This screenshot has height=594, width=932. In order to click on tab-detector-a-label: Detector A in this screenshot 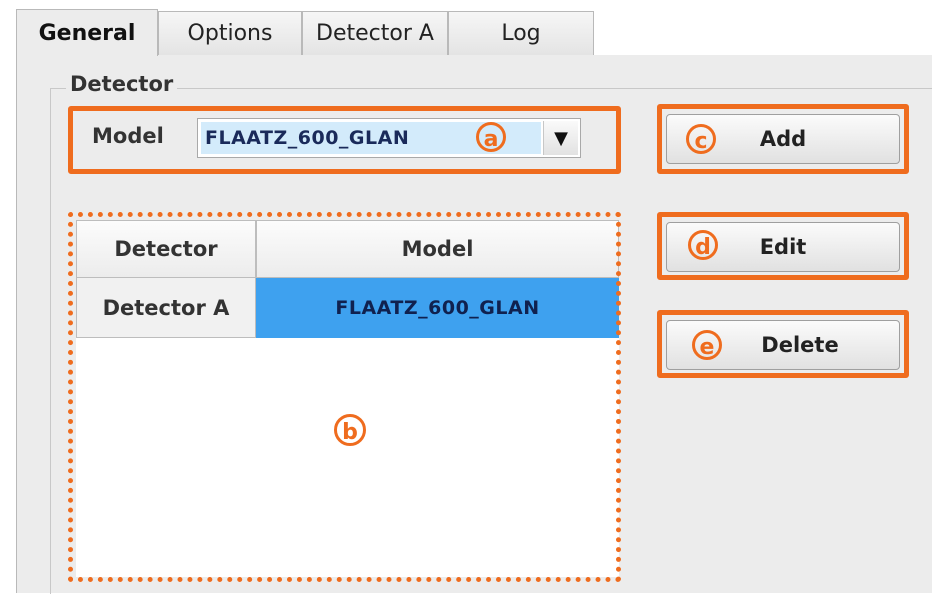, I will do `click(375, 33)`.